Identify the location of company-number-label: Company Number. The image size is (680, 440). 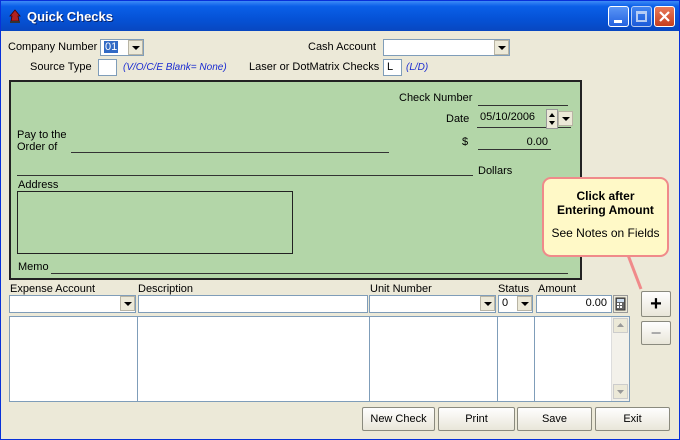
(53, 47).